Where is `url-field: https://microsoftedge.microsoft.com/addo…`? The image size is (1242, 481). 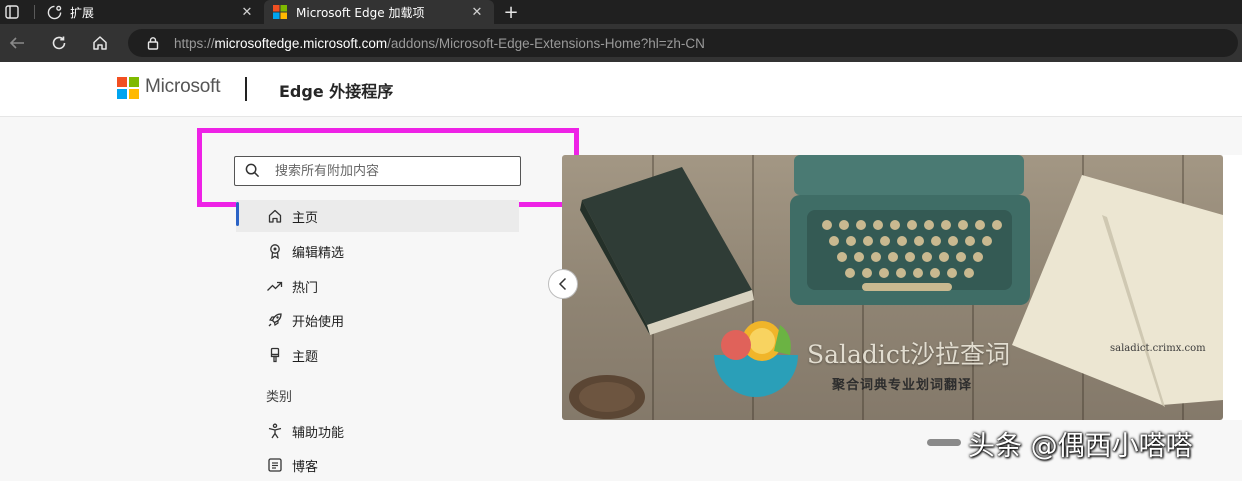 url-field: https://microsoftedge.microsoft.com/addo… is located at coordinates (683, 43).